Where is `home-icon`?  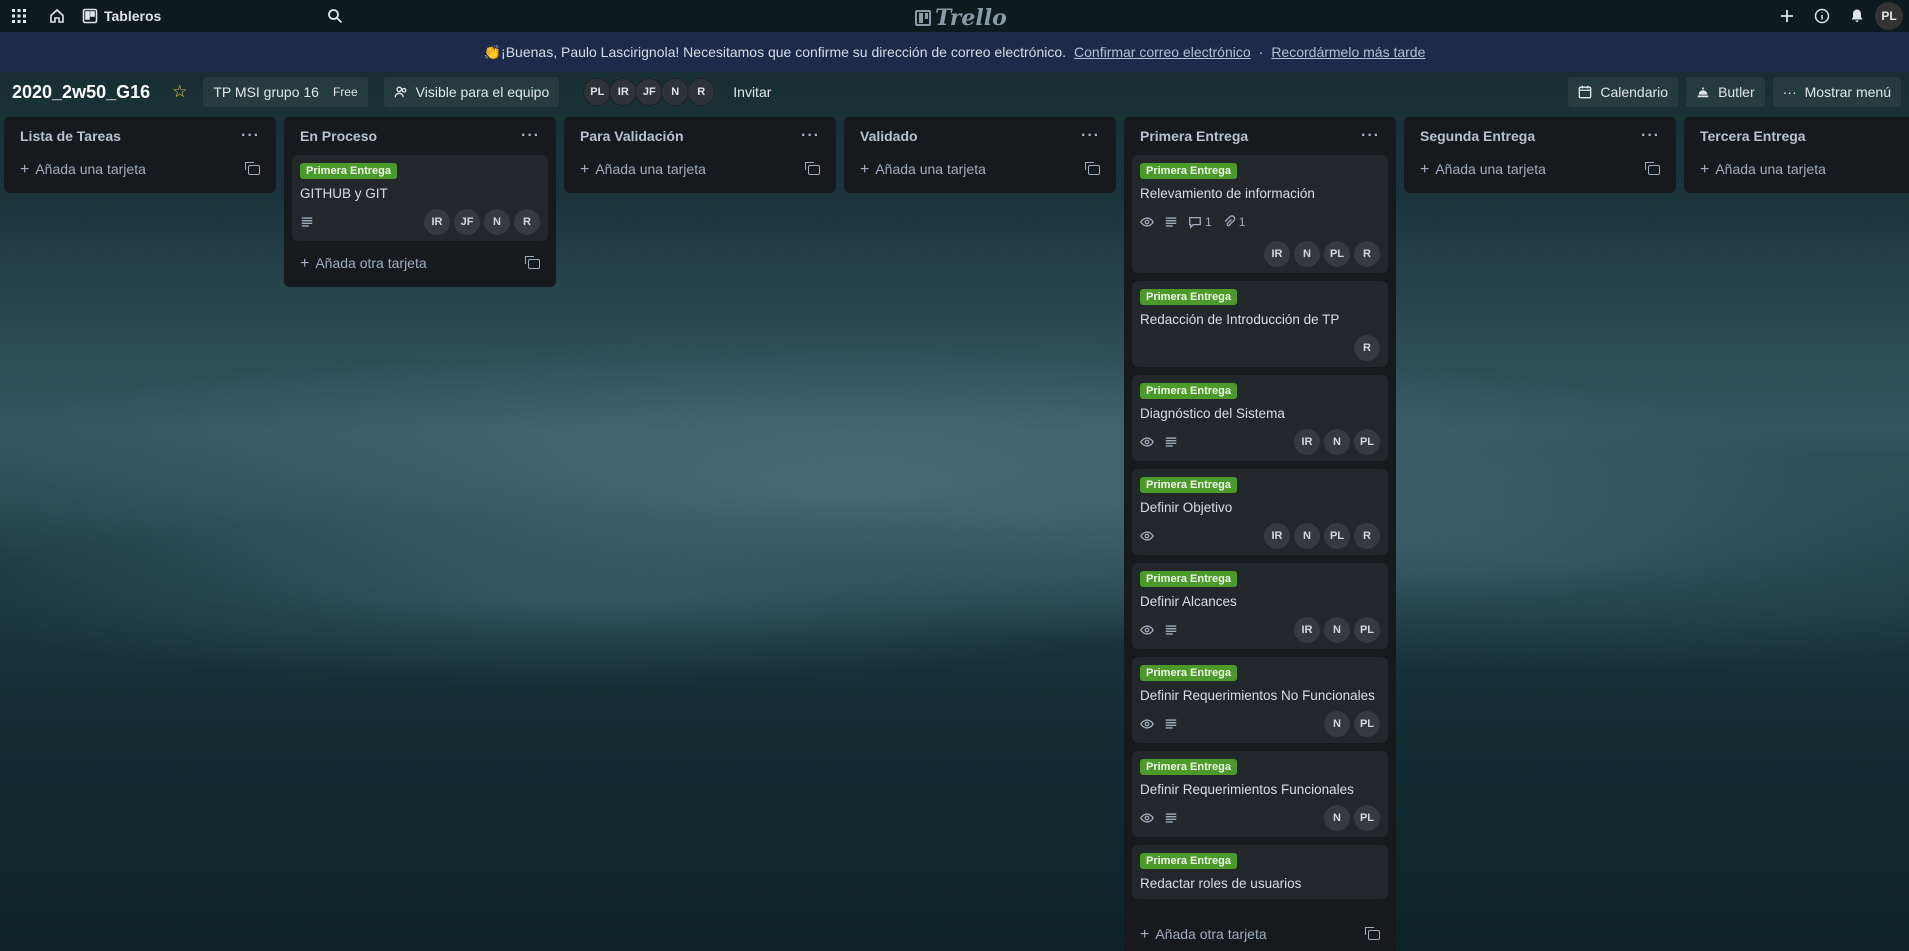 home-icon is located at coordinates (57, 16).